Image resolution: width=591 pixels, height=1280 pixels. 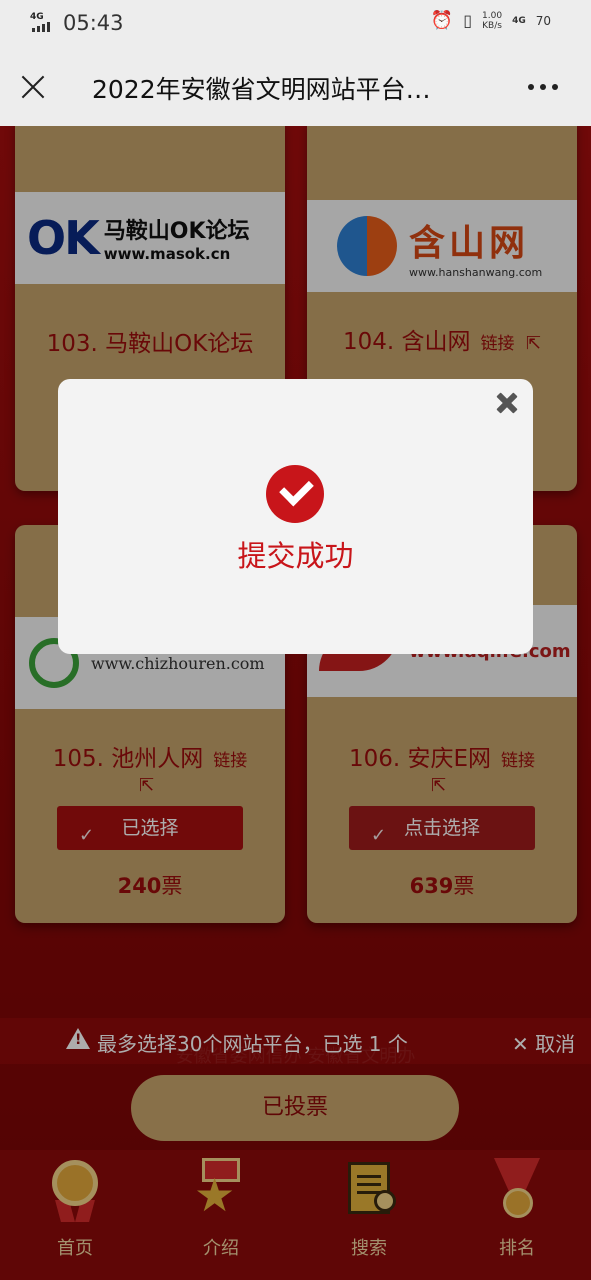 What do you see at coordinates (295, 494) in the screenshot?
I see `success-check-icon` at bounding box center [295, 494].